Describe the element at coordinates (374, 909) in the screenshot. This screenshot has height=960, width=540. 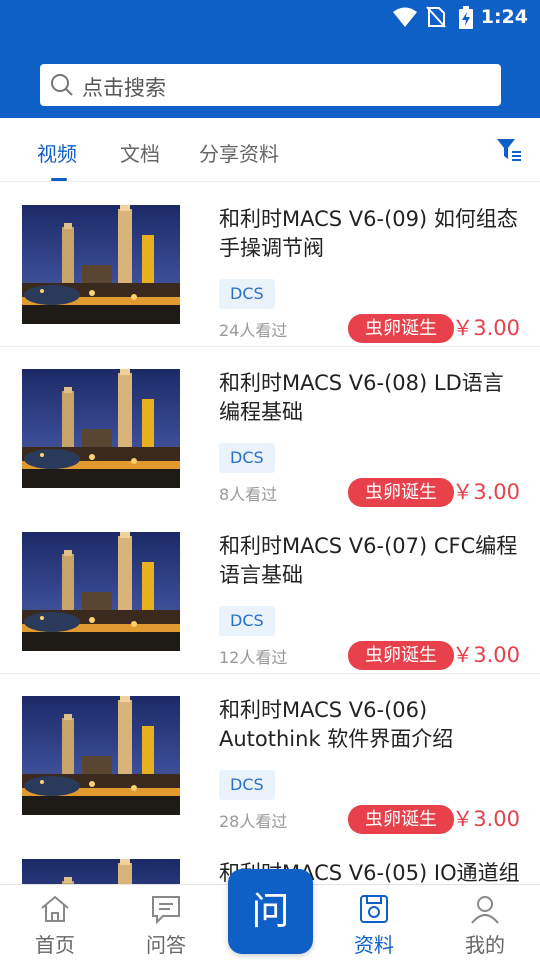
I see `disk-icon` at that location.